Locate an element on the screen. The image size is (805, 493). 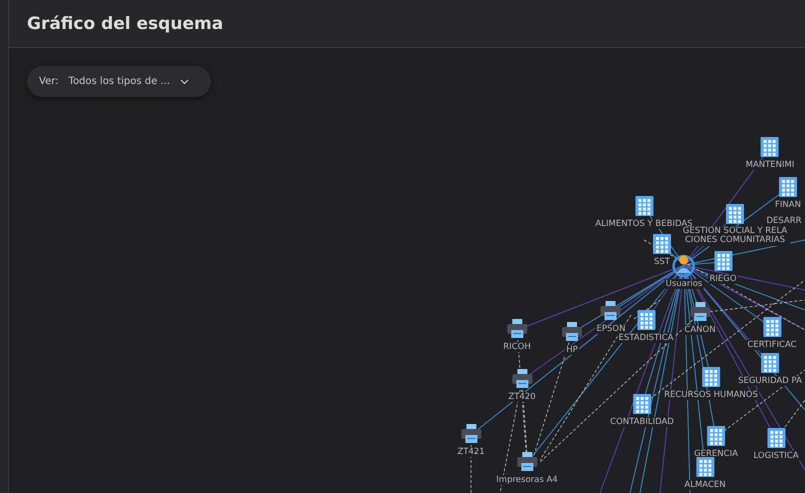
node-label: Impresoras A4 is located at coordinates (527, 480).